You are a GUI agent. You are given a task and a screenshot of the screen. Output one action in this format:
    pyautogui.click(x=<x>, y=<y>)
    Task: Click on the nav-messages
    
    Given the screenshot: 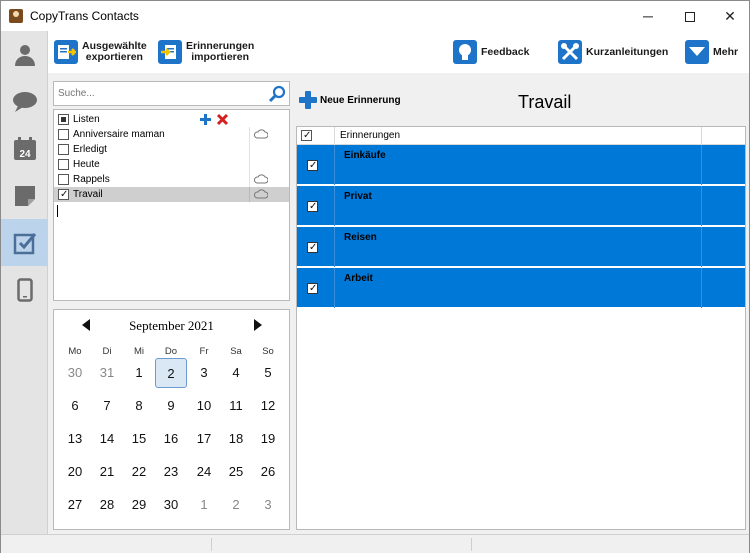 What is the action you would take?
    pyautogui.click(x=24, y=101)
    